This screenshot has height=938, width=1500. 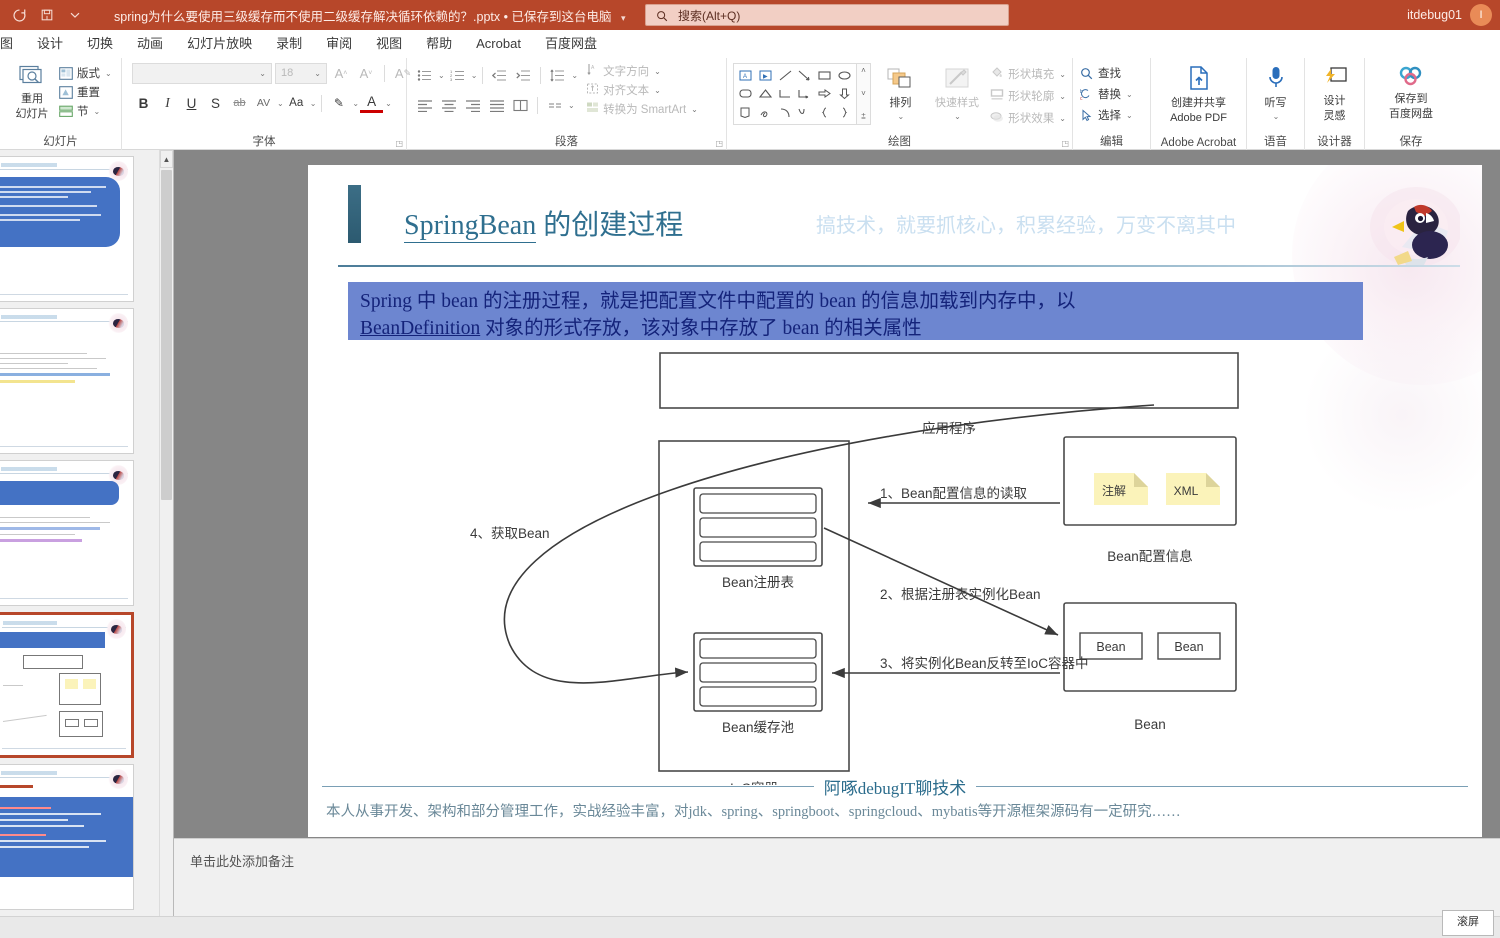 What do you see at coordinates (424, 105) in the screenshot?
I see `align-left-icon` at bounding box center [424, 105].